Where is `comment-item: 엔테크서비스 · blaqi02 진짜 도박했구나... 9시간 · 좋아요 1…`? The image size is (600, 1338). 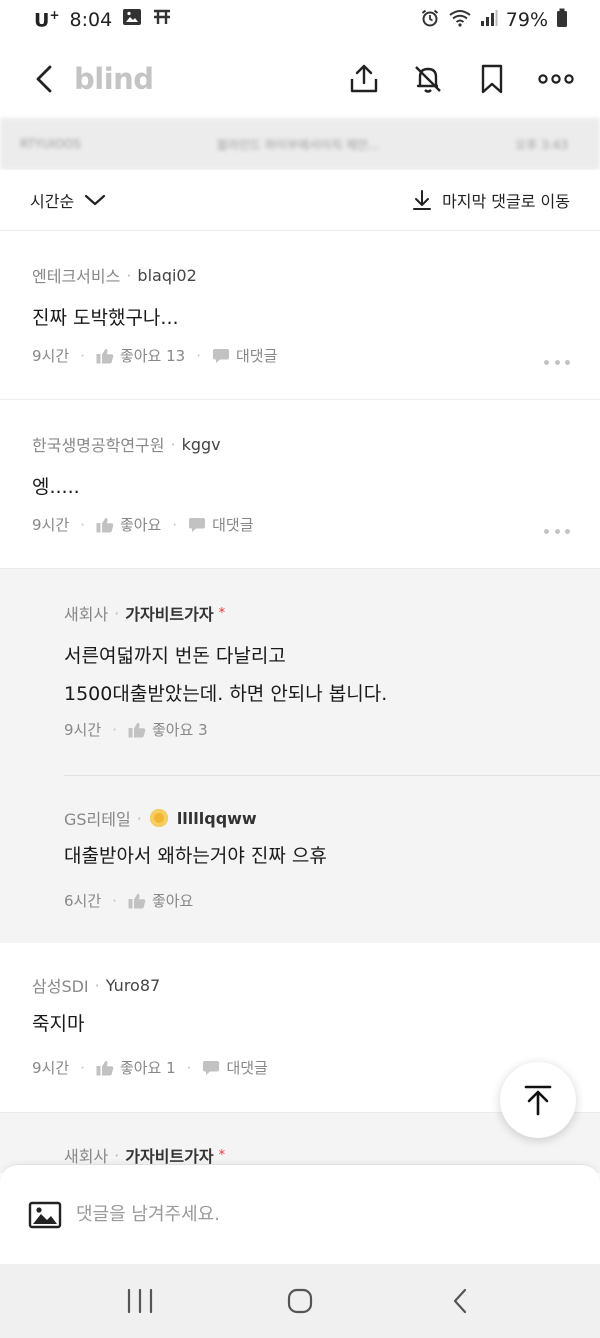
comment-item: 엔테크서비스 · blaqi02 진짜 도박했구나... 9시간 · 좋아요 1… is located at coordinates (300, 315).